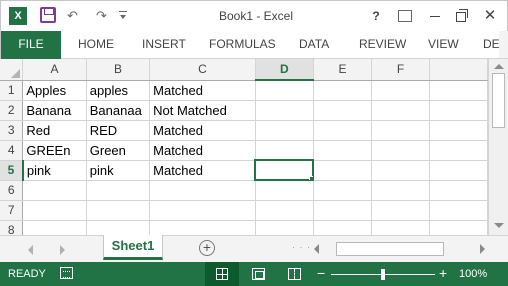 The height and width of the screenshot is (286, 508). Describe the element at coordinates (118, 130) in the screenshot. I see `cell-b3: RED` at that location.